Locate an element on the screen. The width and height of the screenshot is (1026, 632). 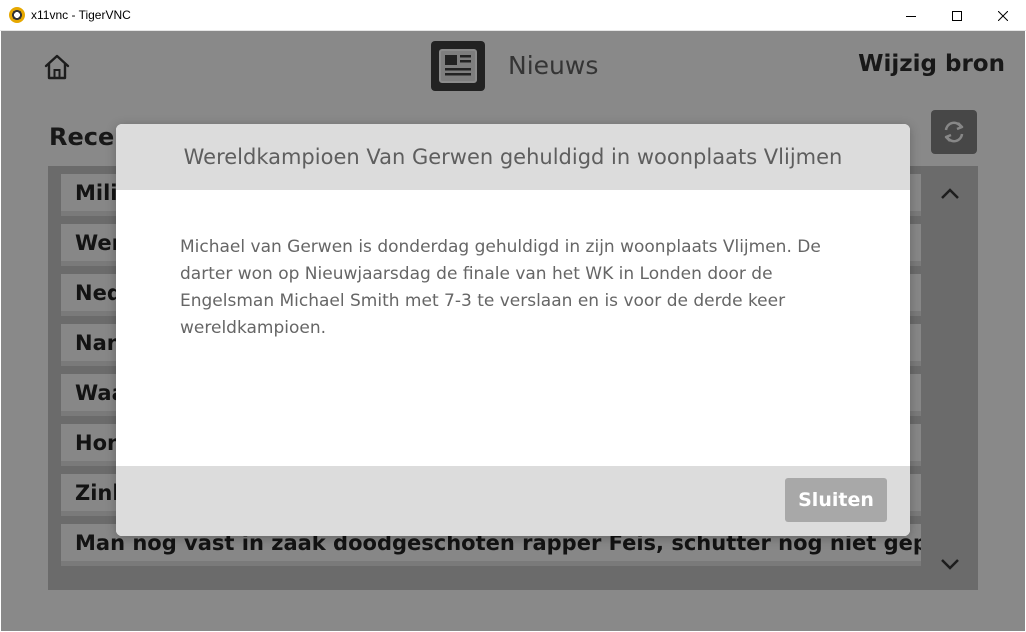
maximize-icon is located at coordinates (957, 15).